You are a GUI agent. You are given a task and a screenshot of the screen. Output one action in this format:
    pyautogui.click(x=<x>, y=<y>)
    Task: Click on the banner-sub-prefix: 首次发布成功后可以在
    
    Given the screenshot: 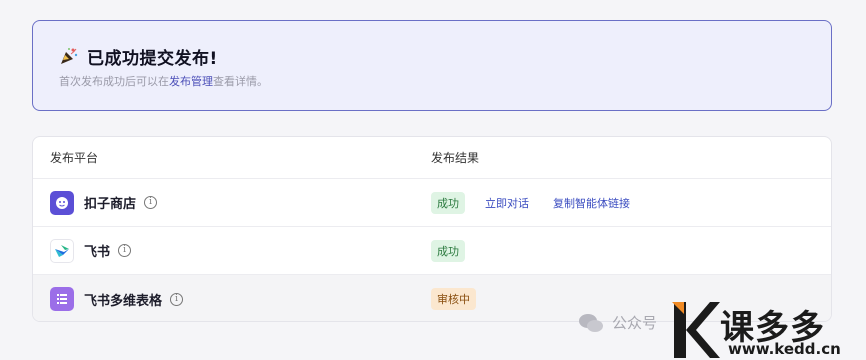 What is the action you would take?
    pyautogui.click(x=114, y=81)
    